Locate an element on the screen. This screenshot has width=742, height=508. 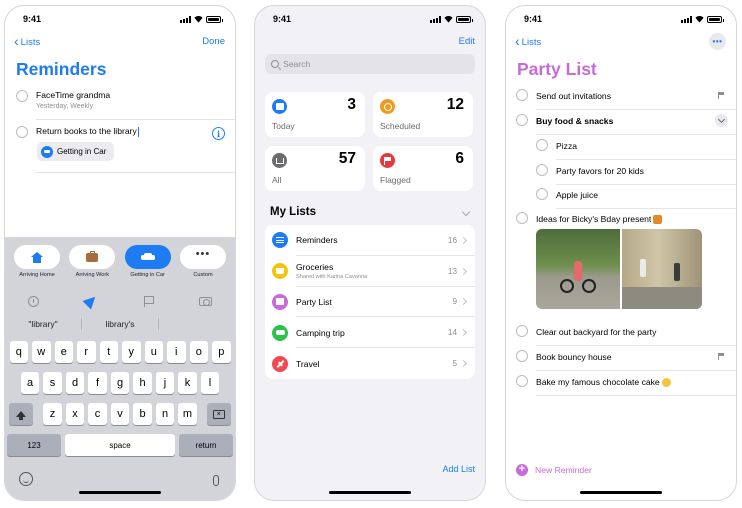
search-field: Search is located at coordinates (370, 64).